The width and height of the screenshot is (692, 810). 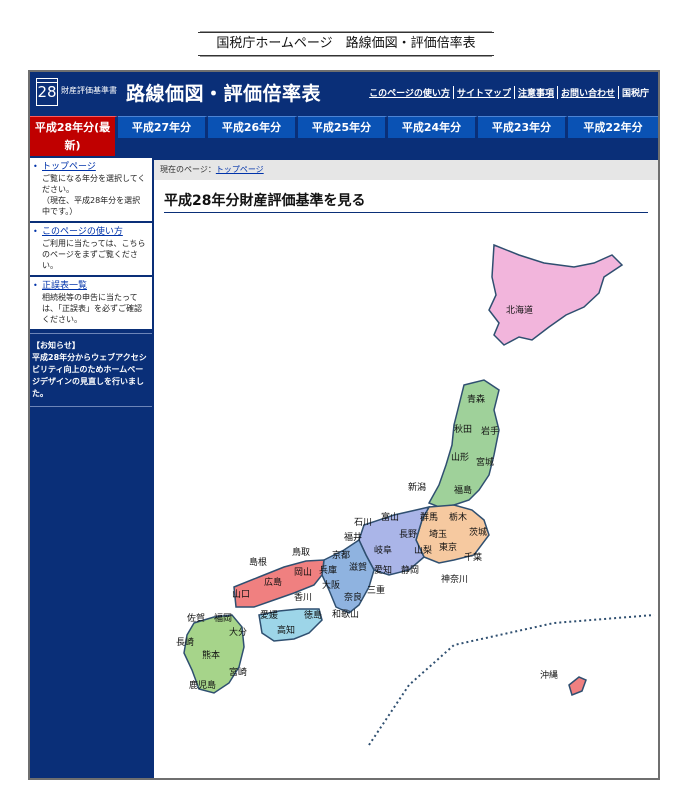 What do you see at coordinates (238, 672) in the screenshot?
I see `label-miyazaki: 宮崎` at bounding box center [238, 672].